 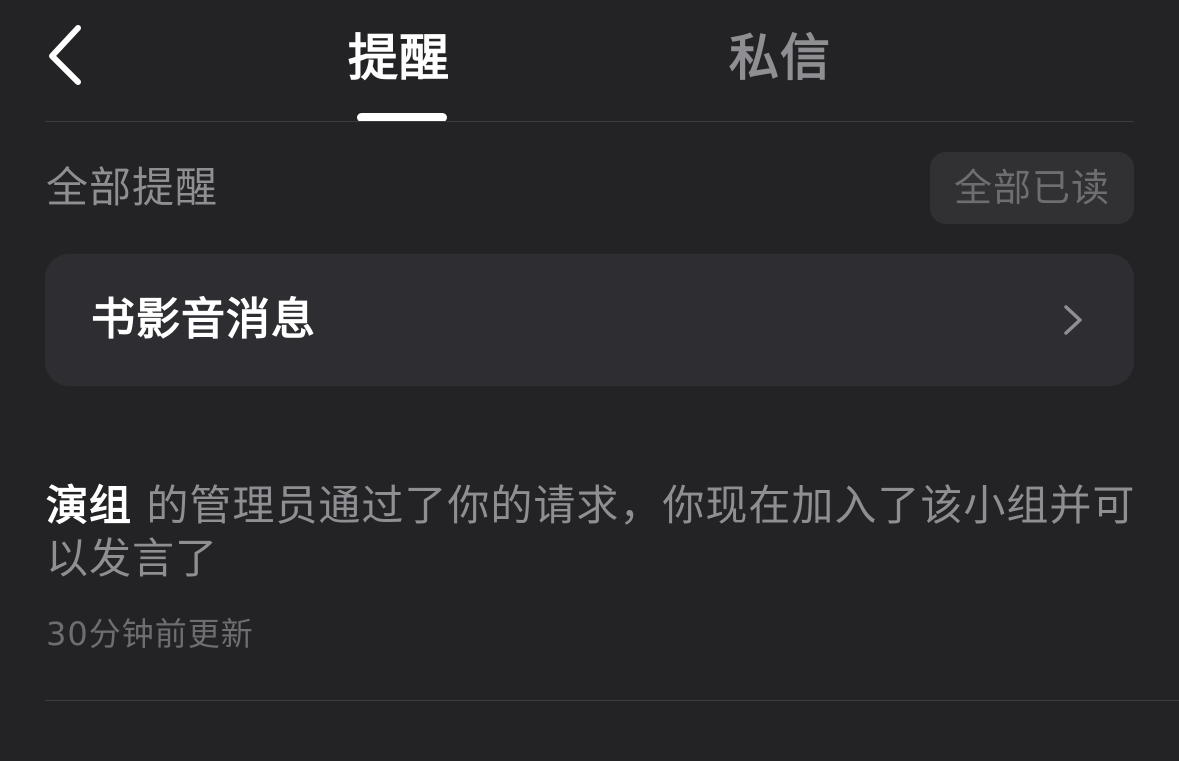 What do you see at coordinates (203, 319) in the screenshot?
I see `media-messages-label: 书影音消息` at bounding box center [203, 319].